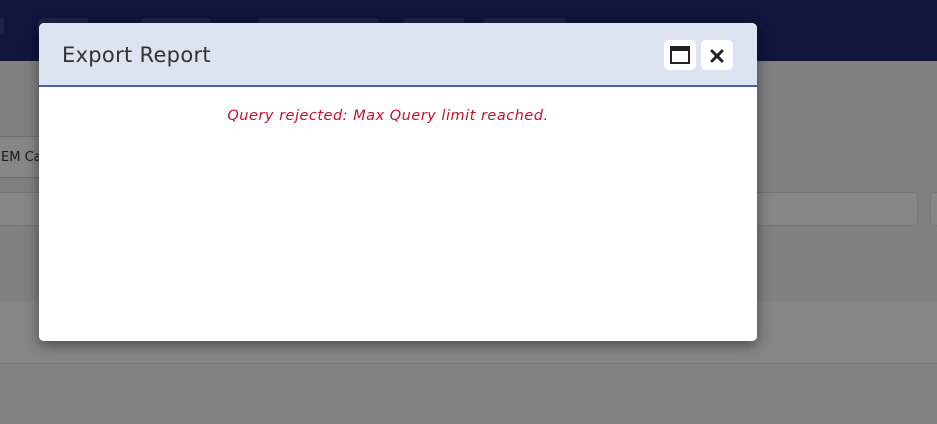  What do you see at coordinates (388, 116) in the screenshot?
I see `error-message: Query rejected: Max Query limit reached.` at bounding box center [388, 116].